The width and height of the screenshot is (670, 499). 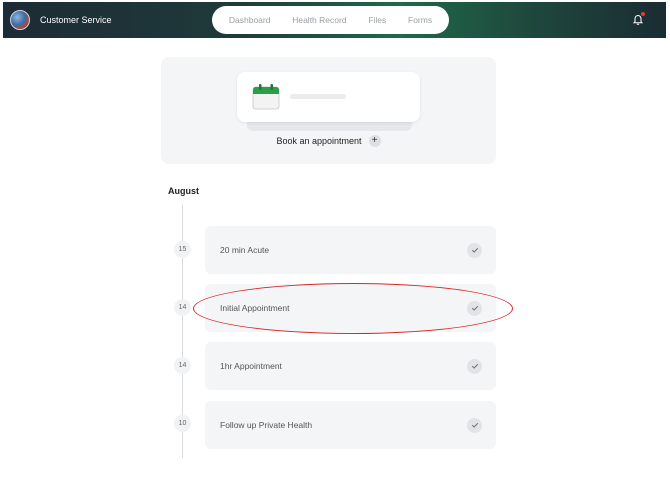 I want to click on book-appointment-label: Book an appointment, so click(x=319, y=141).